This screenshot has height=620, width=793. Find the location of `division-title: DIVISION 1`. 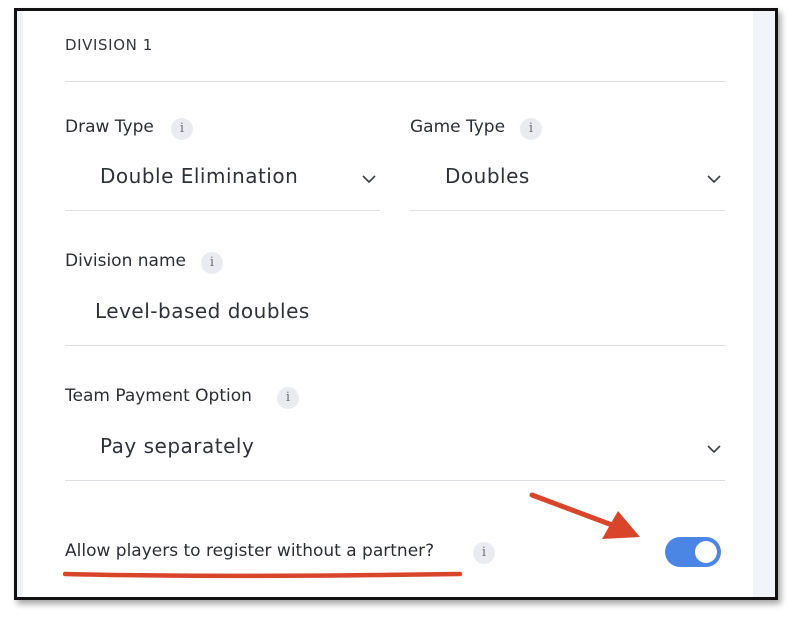

division-title: DIVISION 1 is located at coordinates (109, 45).